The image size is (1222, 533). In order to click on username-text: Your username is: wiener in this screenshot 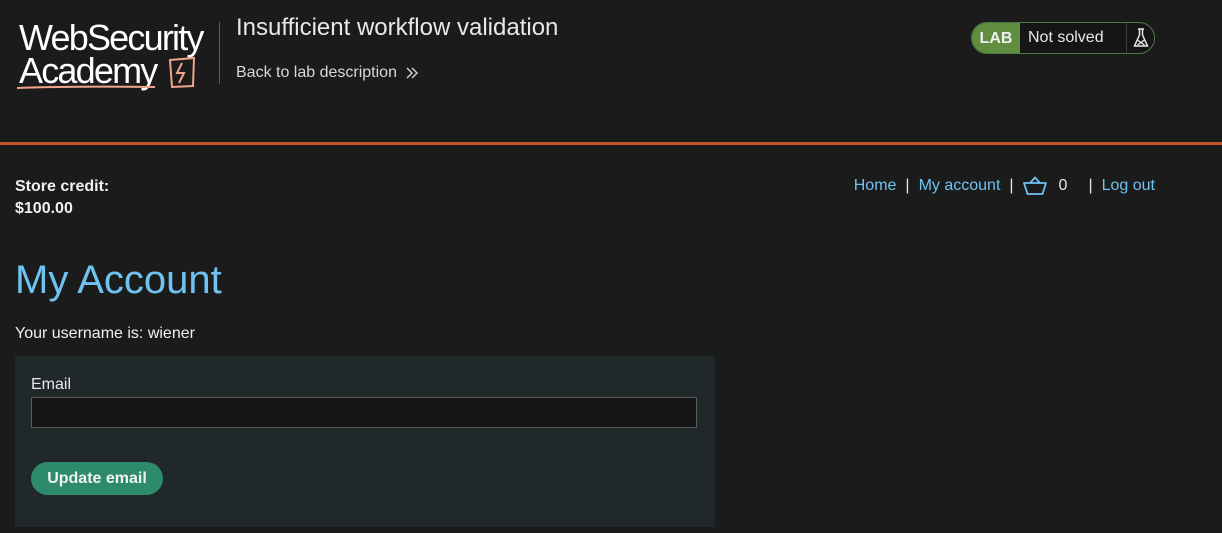, I will do `click(105, 333)`.